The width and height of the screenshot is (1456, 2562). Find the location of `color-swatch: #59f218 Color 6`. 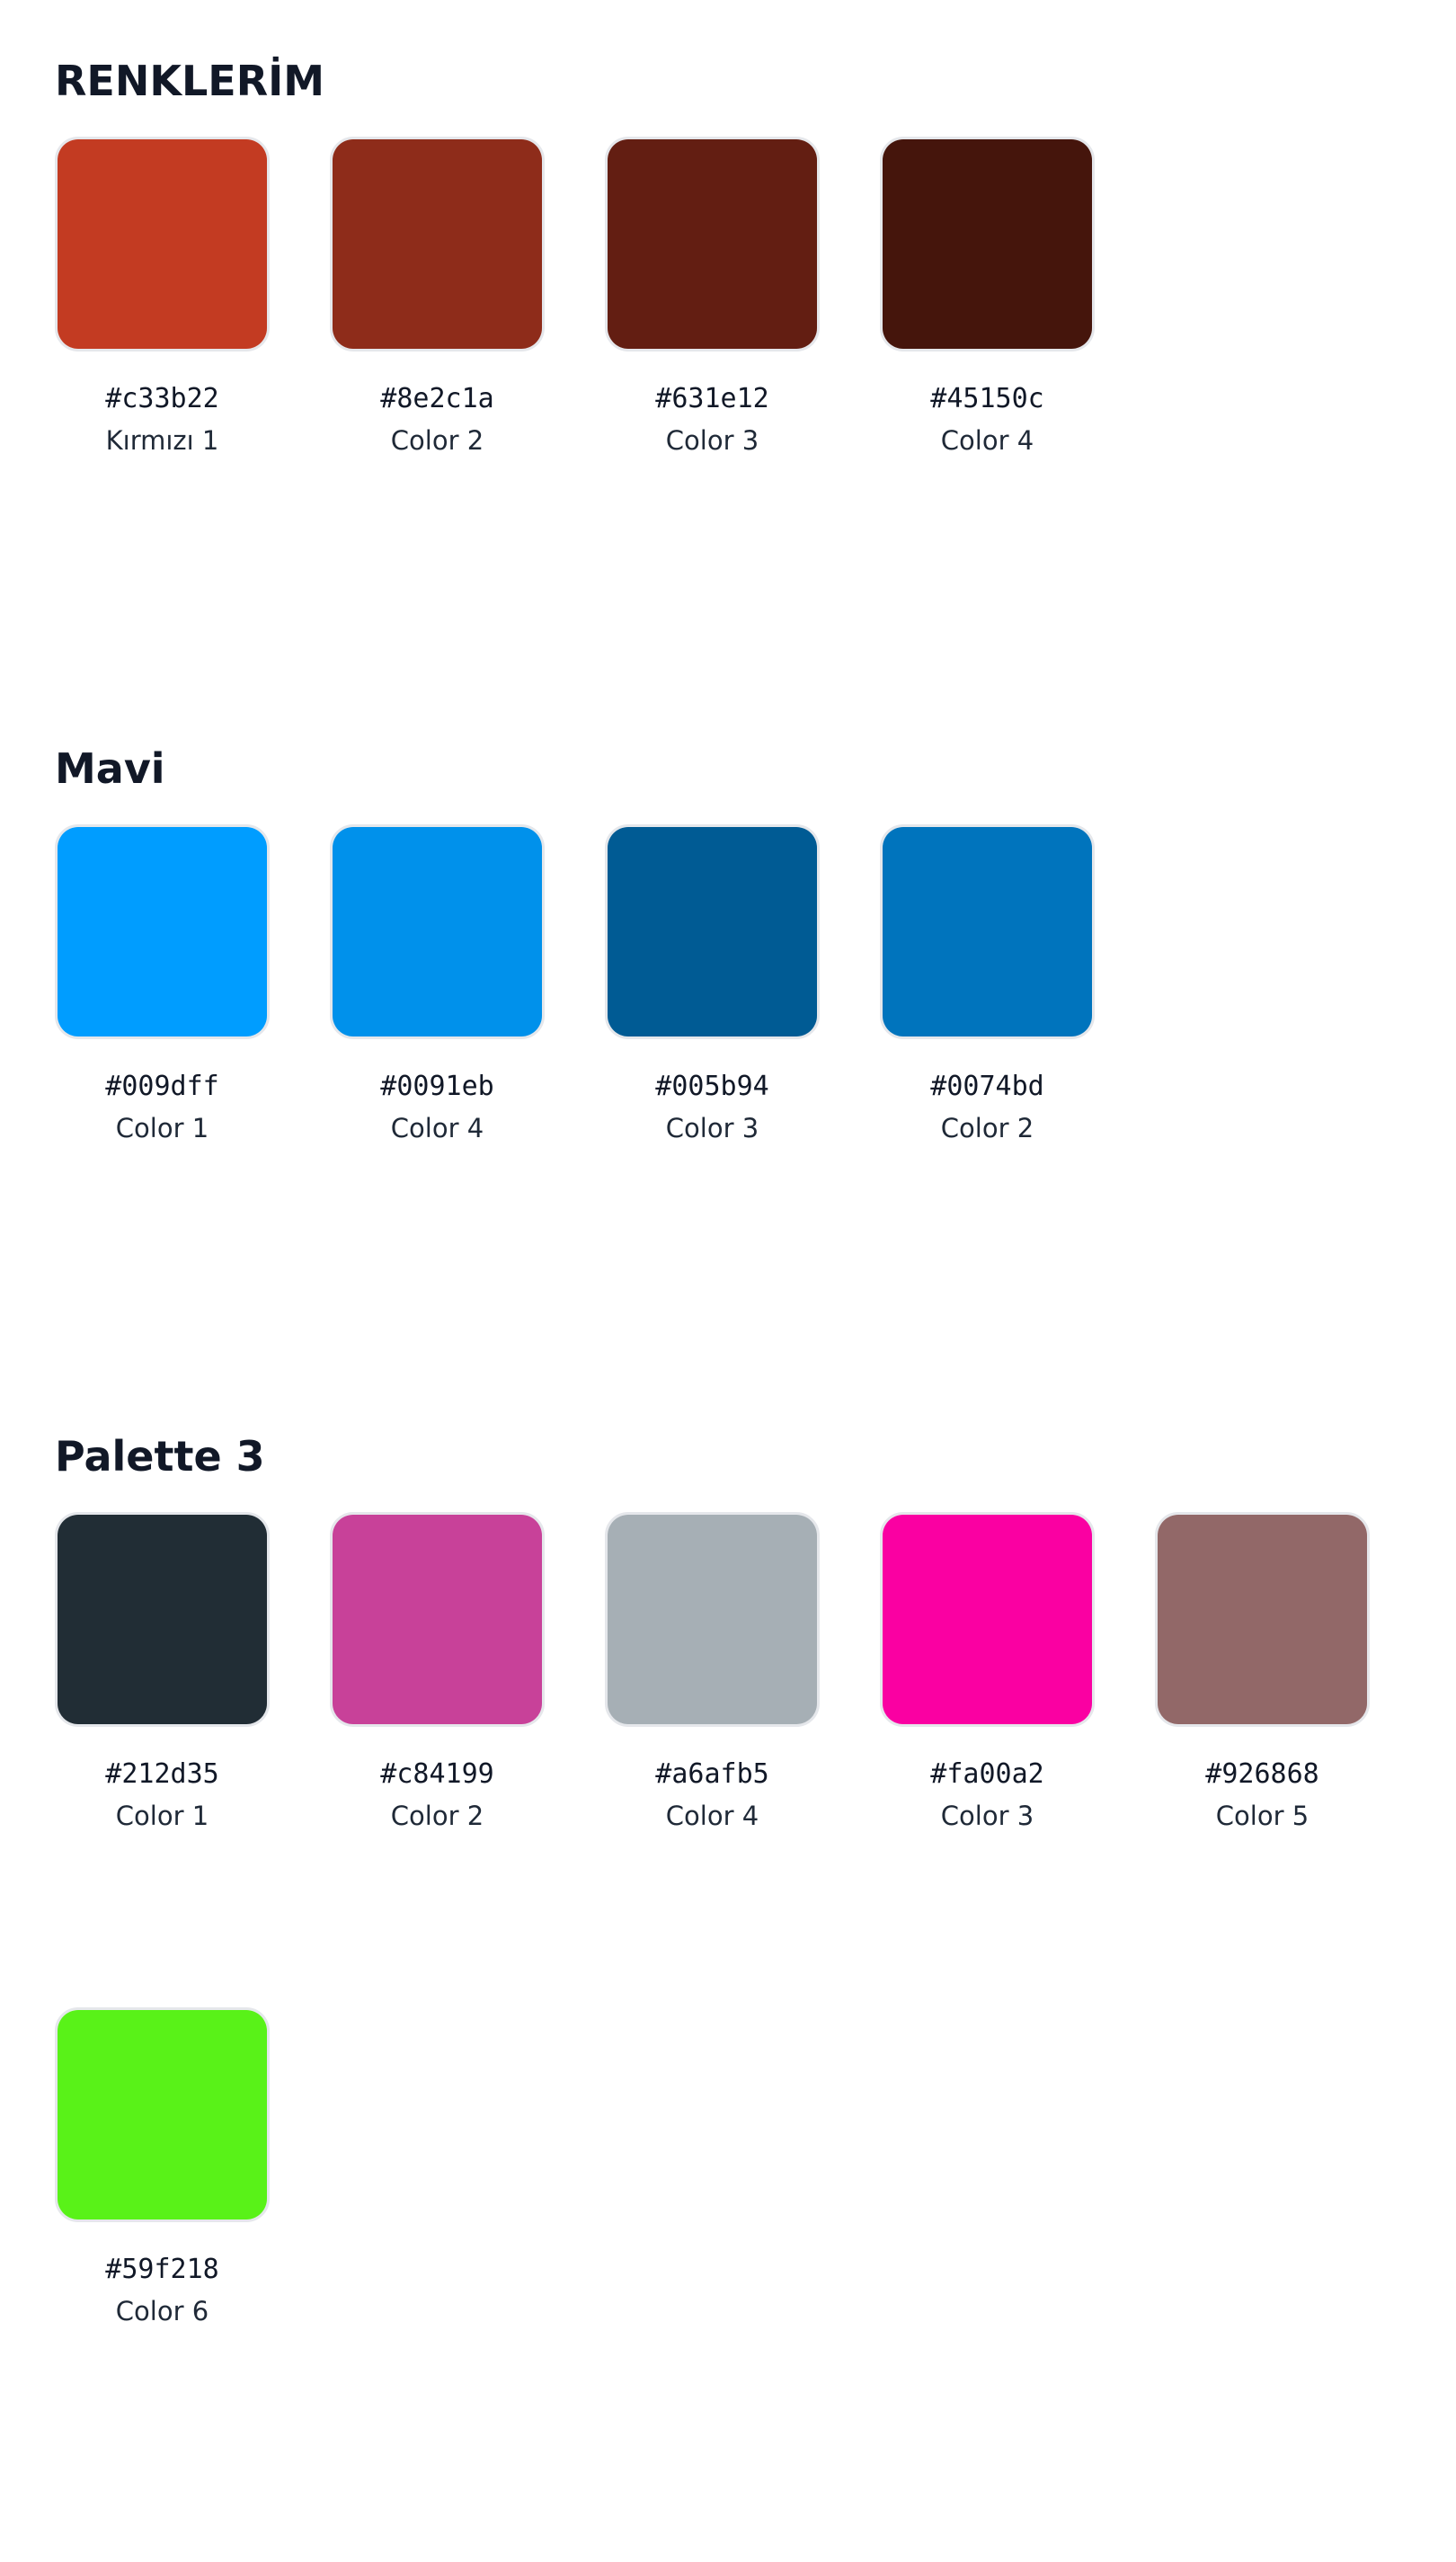

color-swatch: #59f218 Color 6 is located at coordinates (165, 2166).